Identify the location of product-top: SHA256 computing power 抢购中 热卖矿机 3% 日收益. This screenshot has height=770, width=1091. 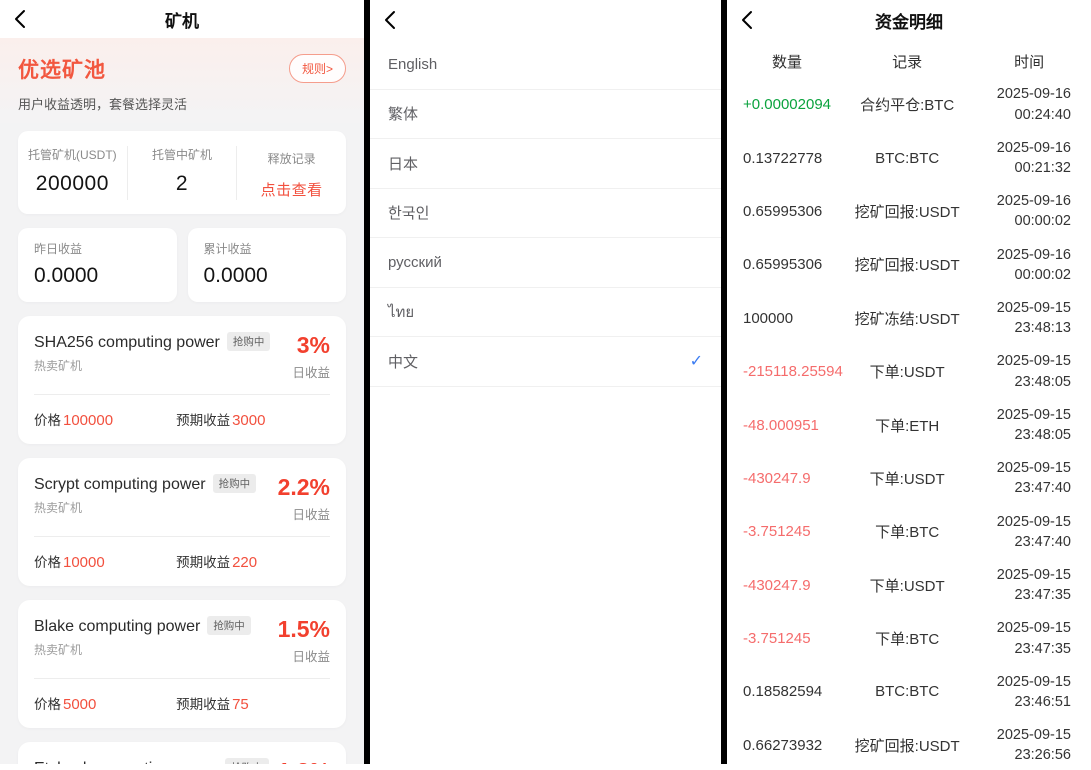
(182, 356).